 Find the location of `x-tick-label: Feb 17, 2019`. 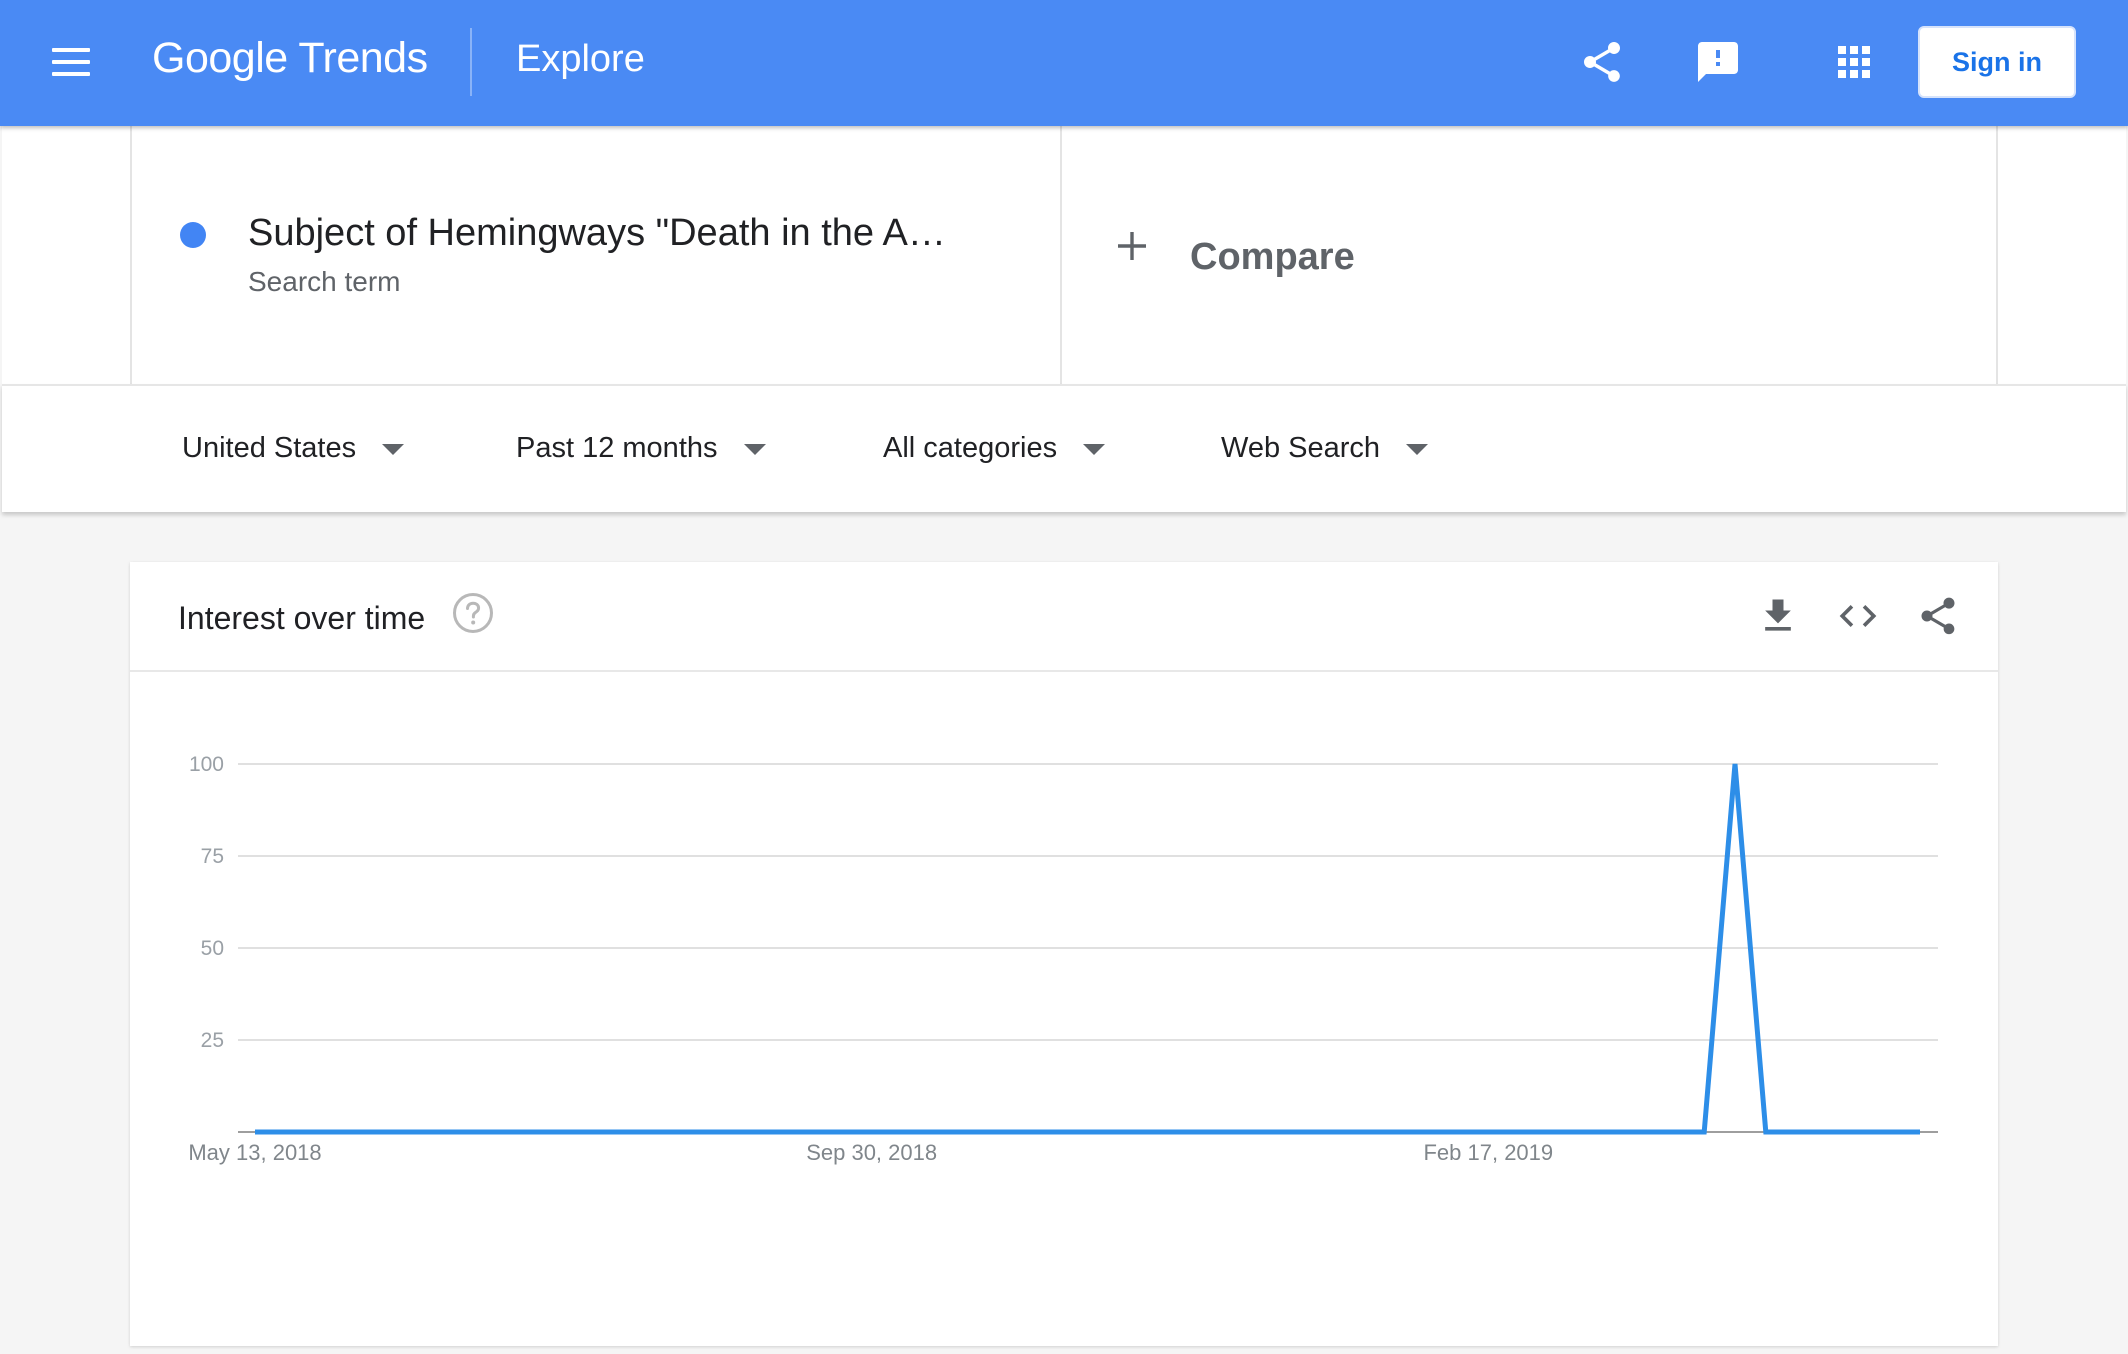

x-tick-label: Feb 17, 2019 is located at coordinates (1488, 1152).